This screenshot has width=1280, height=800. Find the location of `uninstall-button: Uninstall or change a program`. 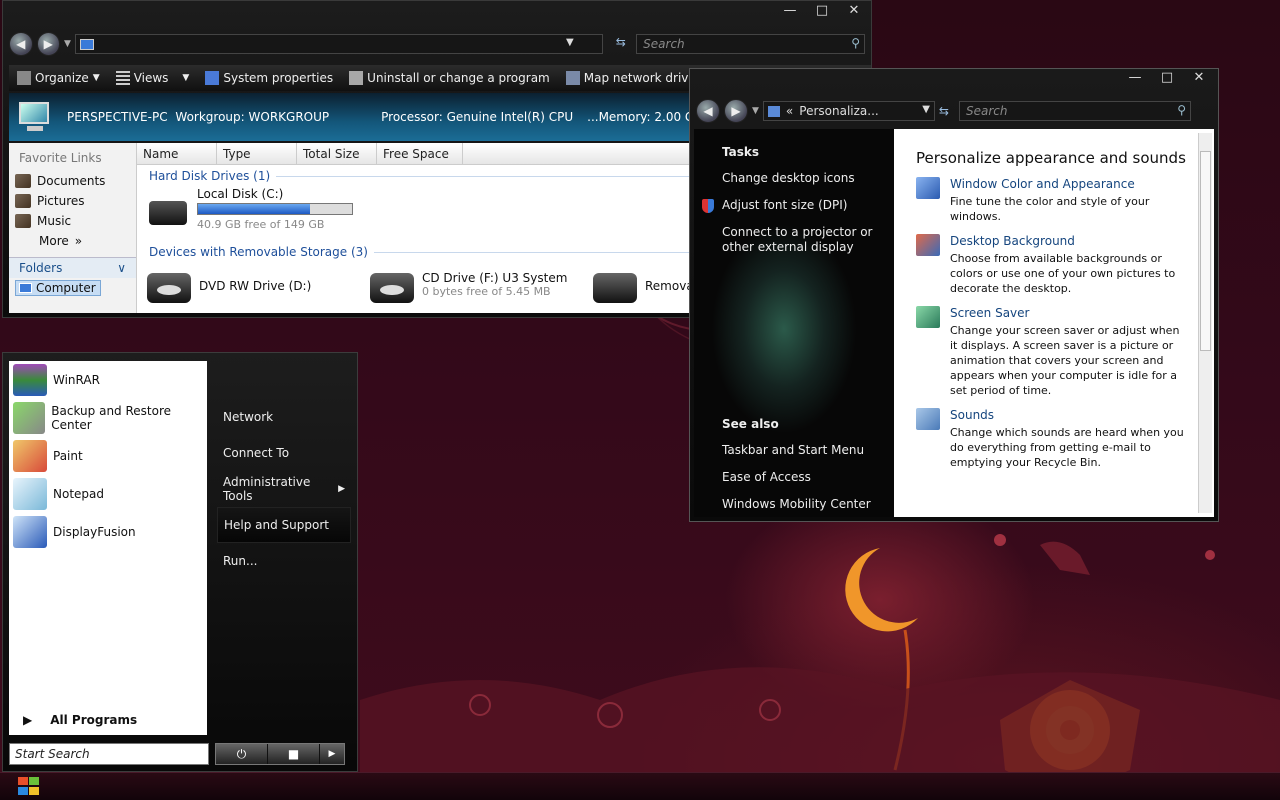

uninstall-button: Uninstall or change a program is located at coordinates (449, 78).